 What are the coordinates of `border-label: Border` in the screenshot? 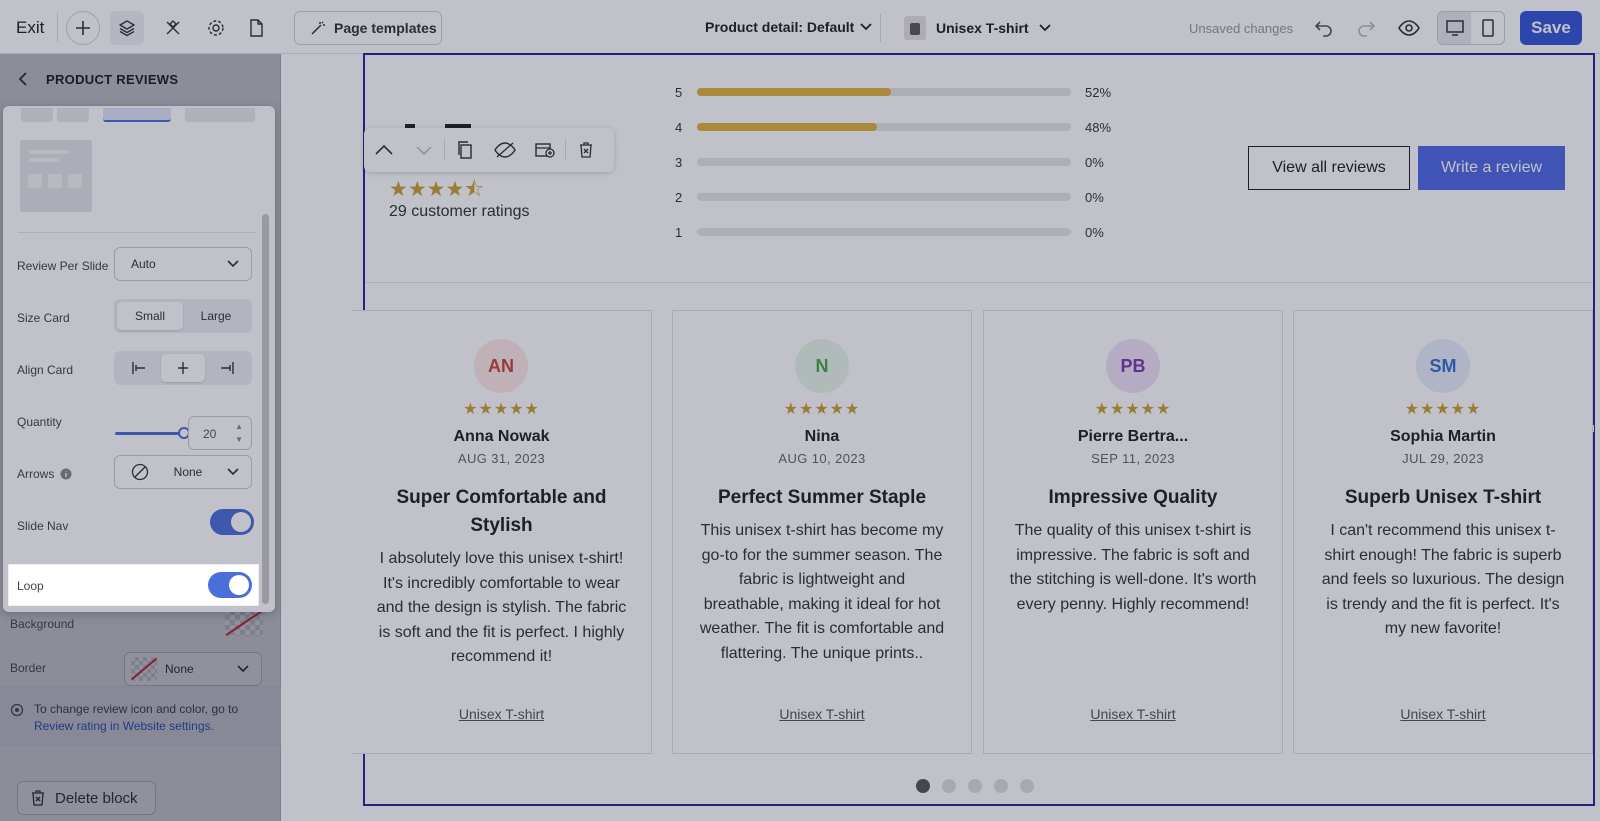 It's located at (28, 668).